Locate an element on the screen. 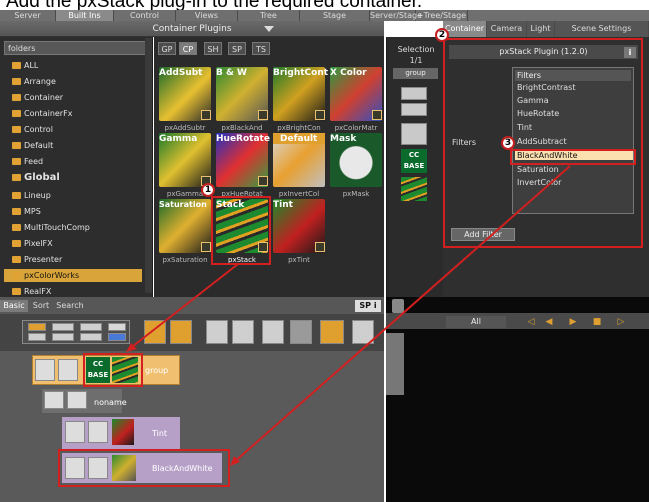 Image resolution: width=649 pixels, height=502 pixels. chevron-down-icon is located at coordinates (269, 29).